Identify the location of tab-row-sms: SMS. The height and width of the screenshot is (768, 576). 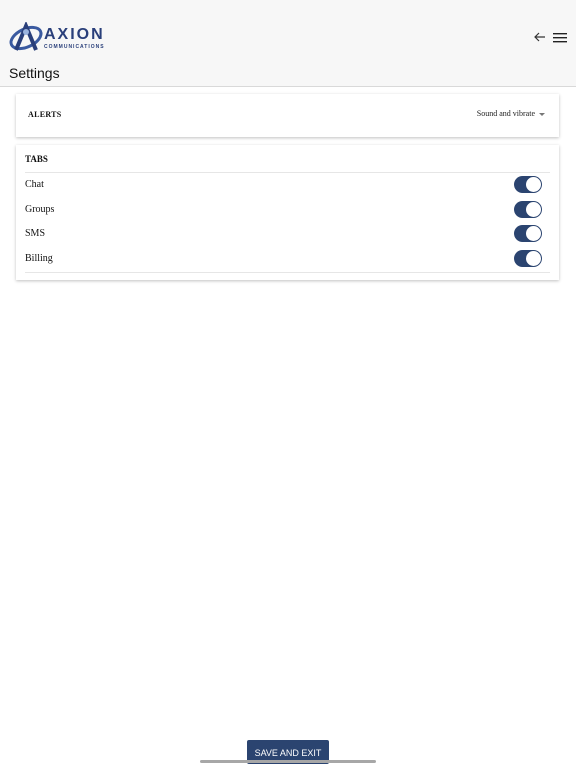
(287, 234).